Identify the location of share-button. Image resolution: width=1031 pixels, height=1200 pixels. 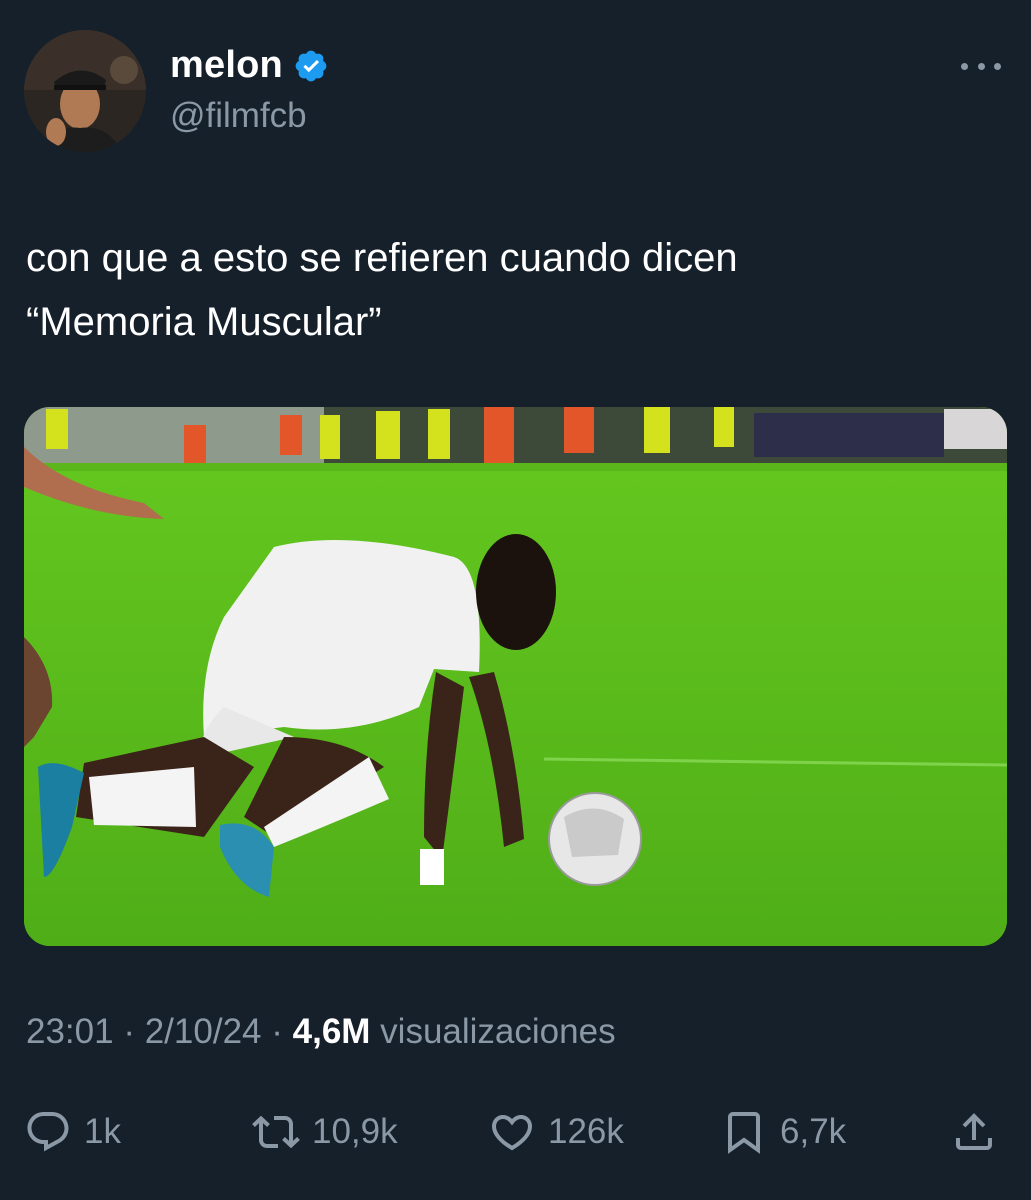
(974, 1132).